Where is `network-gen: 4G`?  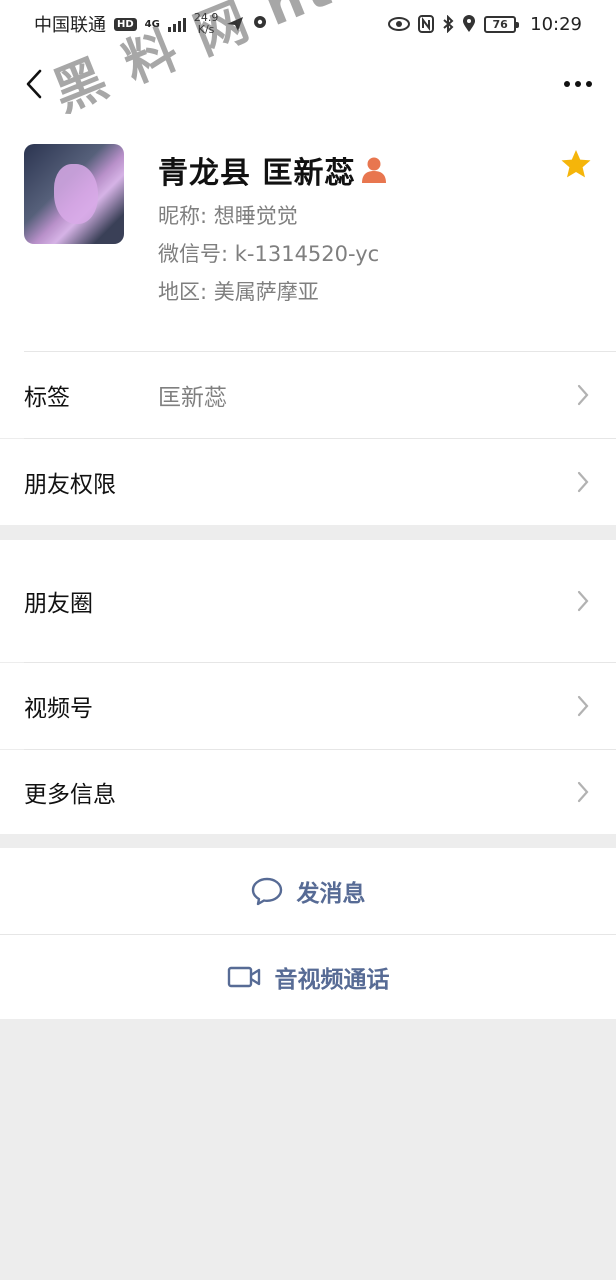 network-gen: 4G is located at coordinates (152, 24).